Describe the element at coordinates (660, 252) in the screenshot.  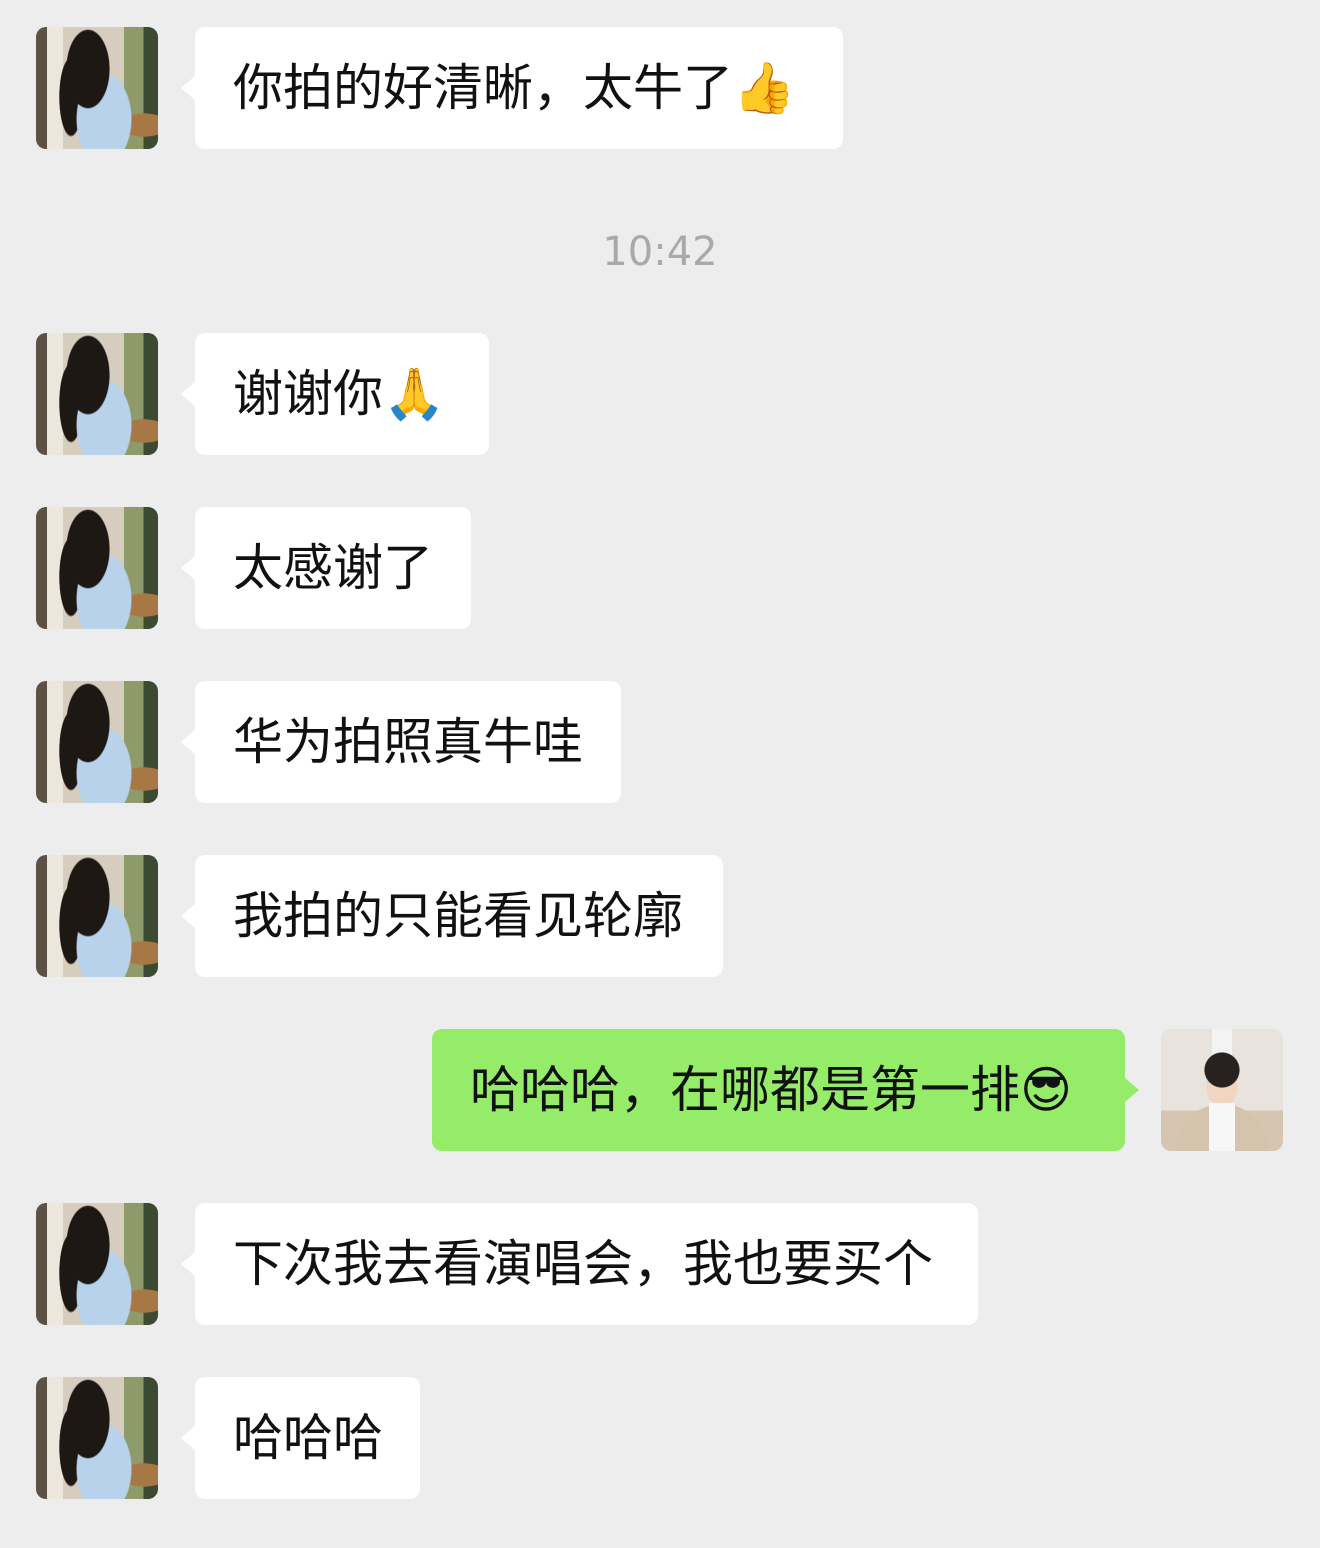
I see `timestamp: 10:42` at that location.